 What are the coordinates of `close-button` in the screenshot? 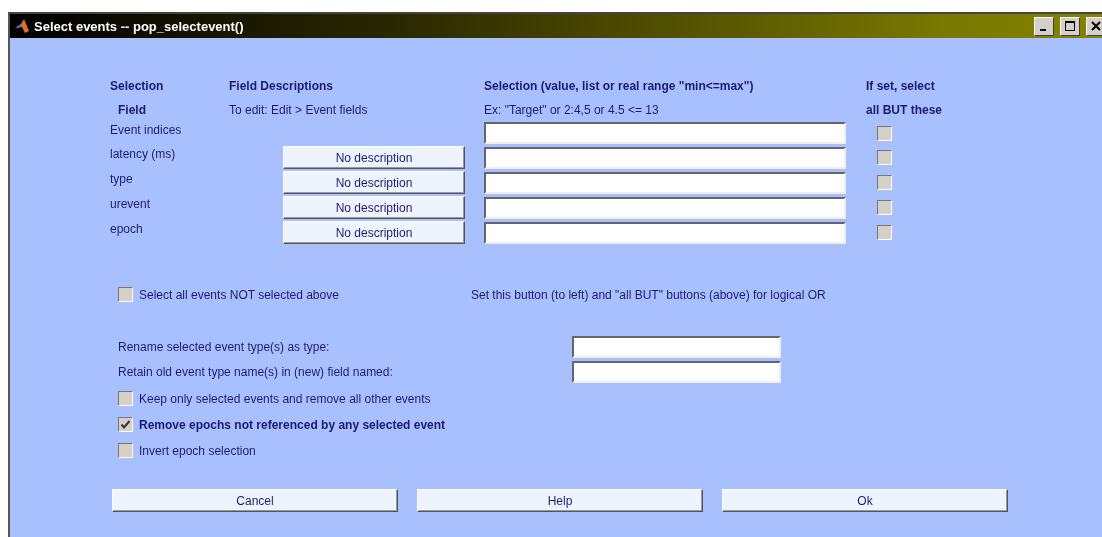 It's located at (1094, 26).